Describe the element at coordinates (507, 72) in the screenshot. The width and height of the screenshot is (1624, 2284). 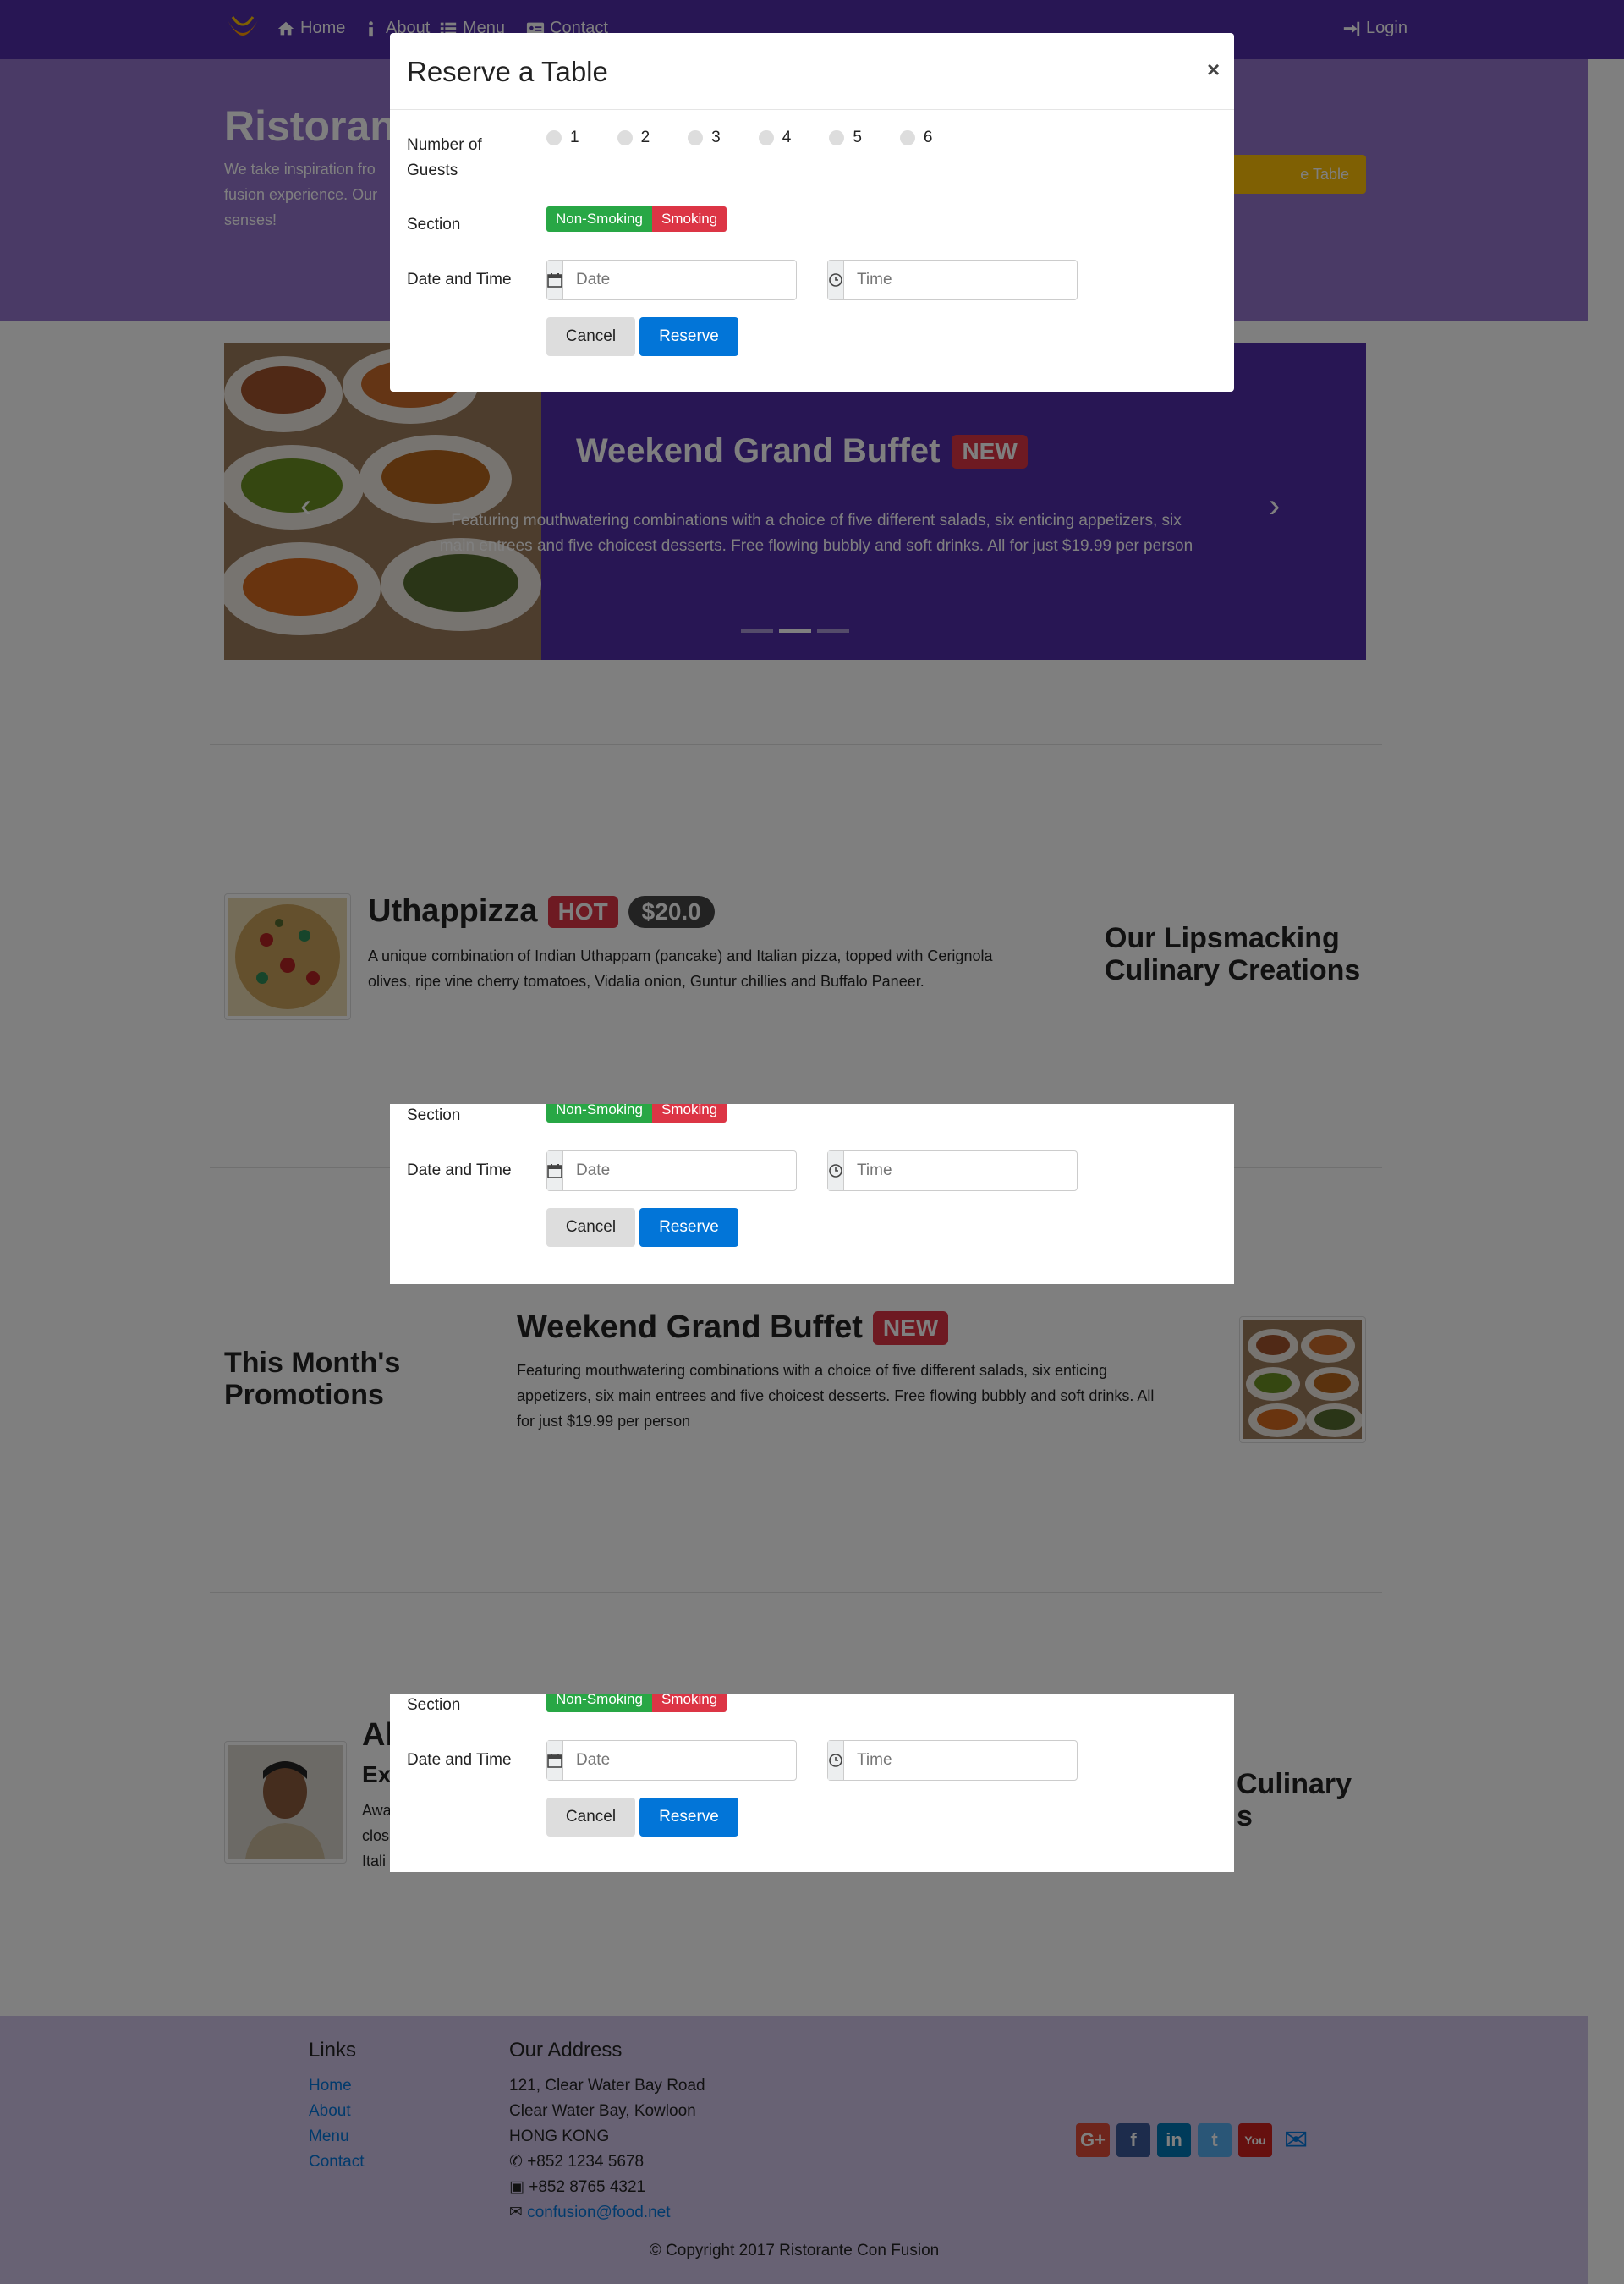
I see `modal-title: Reserve a Table` at that location.